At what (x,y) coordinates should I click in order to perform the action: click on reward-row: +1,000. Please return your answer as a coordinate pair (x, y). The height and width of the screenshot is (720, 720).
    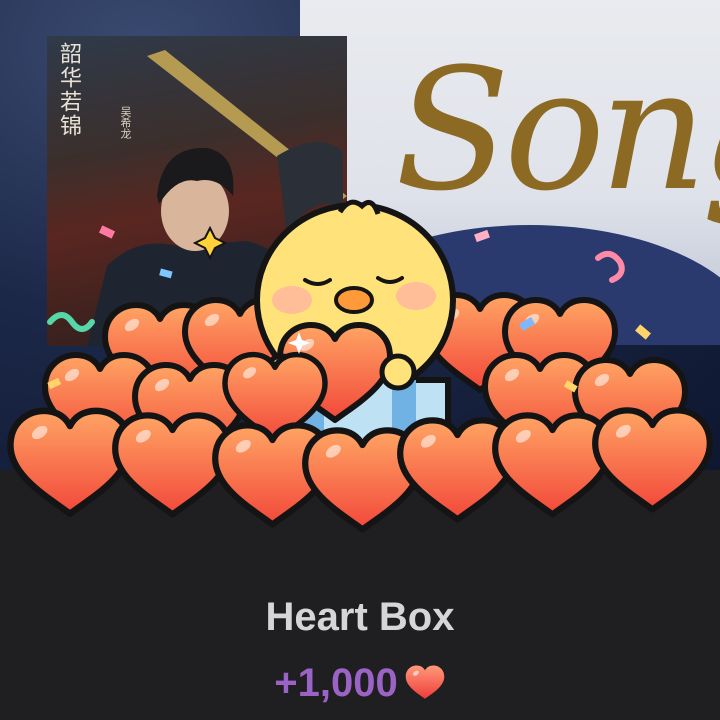
    Looking at the image, I should click on (360, 683).